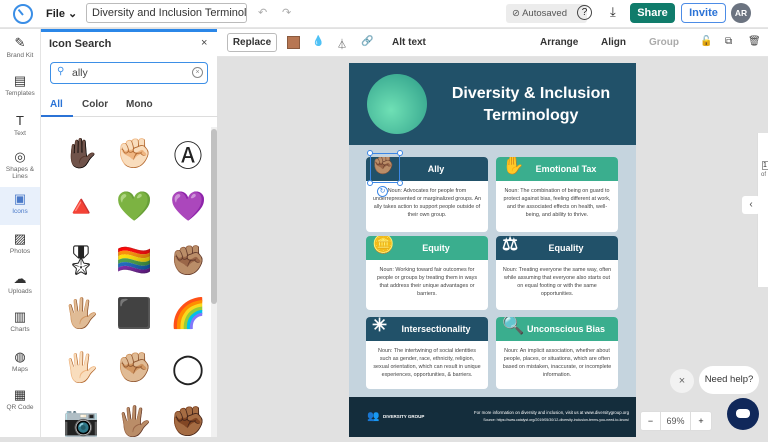  What do you see at coordinates (188, 368) in the screenshot?
I see `icon-result: ◯` at bounding box center [188, 368].